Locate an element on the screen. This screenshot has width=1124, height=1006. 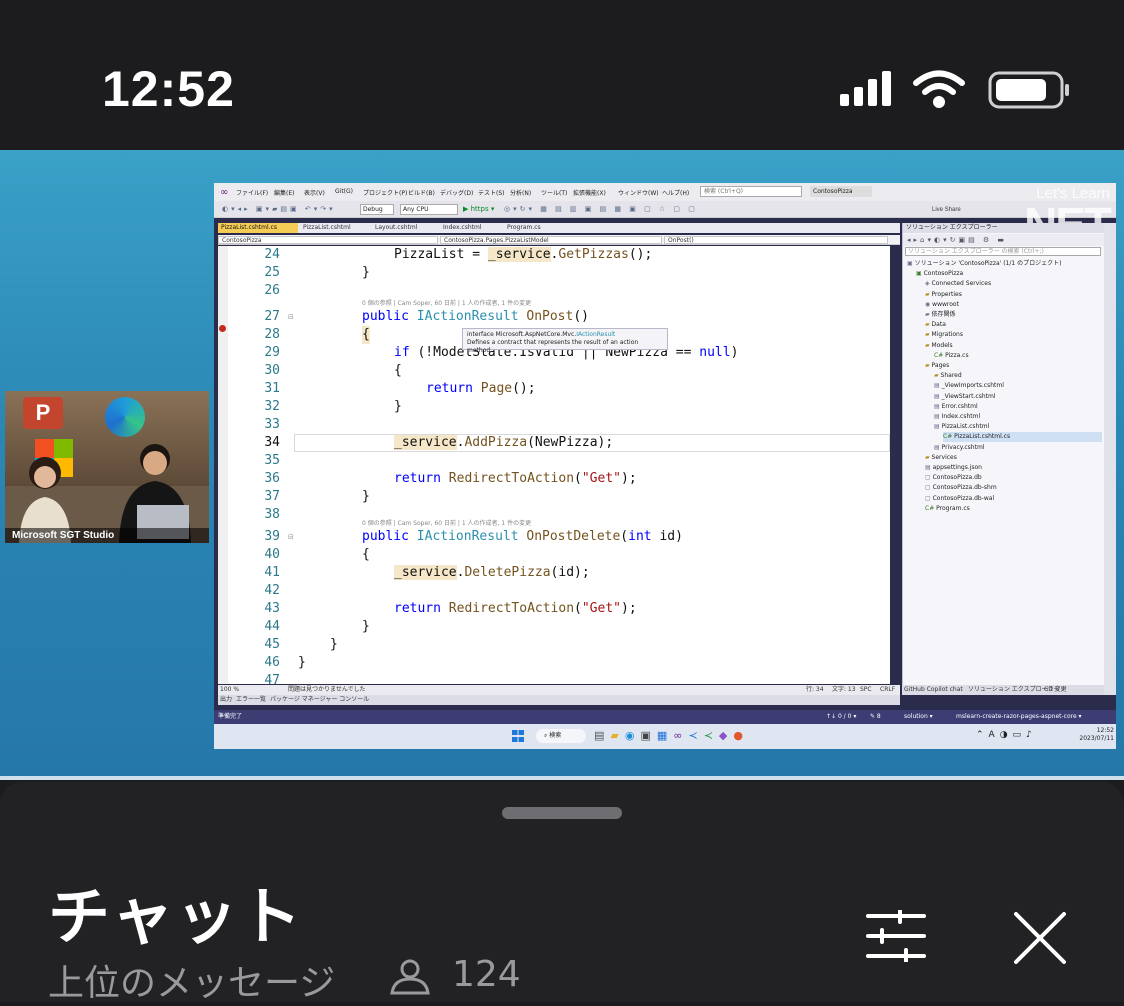
status-errors: ↑↓ 0 / 0 ▾ is located at coordinates (841, 717).